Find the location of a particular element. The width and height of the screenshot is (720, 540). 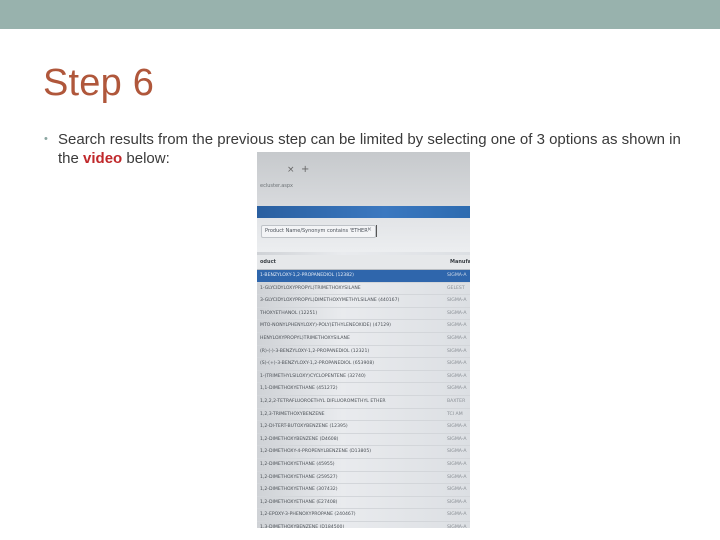

photo-table-row: HENYLOXYPROPYL)TRIMETHOXYSILANE SIGMA-A is located at coordinates (363, 339).